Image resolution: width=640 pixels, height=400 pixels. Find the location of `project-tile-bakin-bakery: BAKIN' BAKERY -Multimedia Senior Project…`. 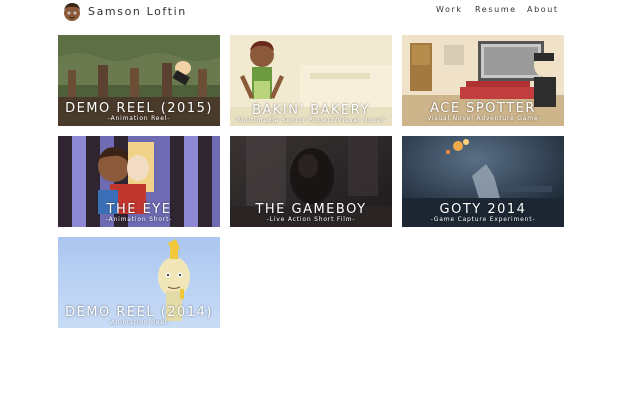

project-tile-bakin-bakery: BAKIN' BAKERY -Multimedia Senior Project… is located at coordinates (311, 80).